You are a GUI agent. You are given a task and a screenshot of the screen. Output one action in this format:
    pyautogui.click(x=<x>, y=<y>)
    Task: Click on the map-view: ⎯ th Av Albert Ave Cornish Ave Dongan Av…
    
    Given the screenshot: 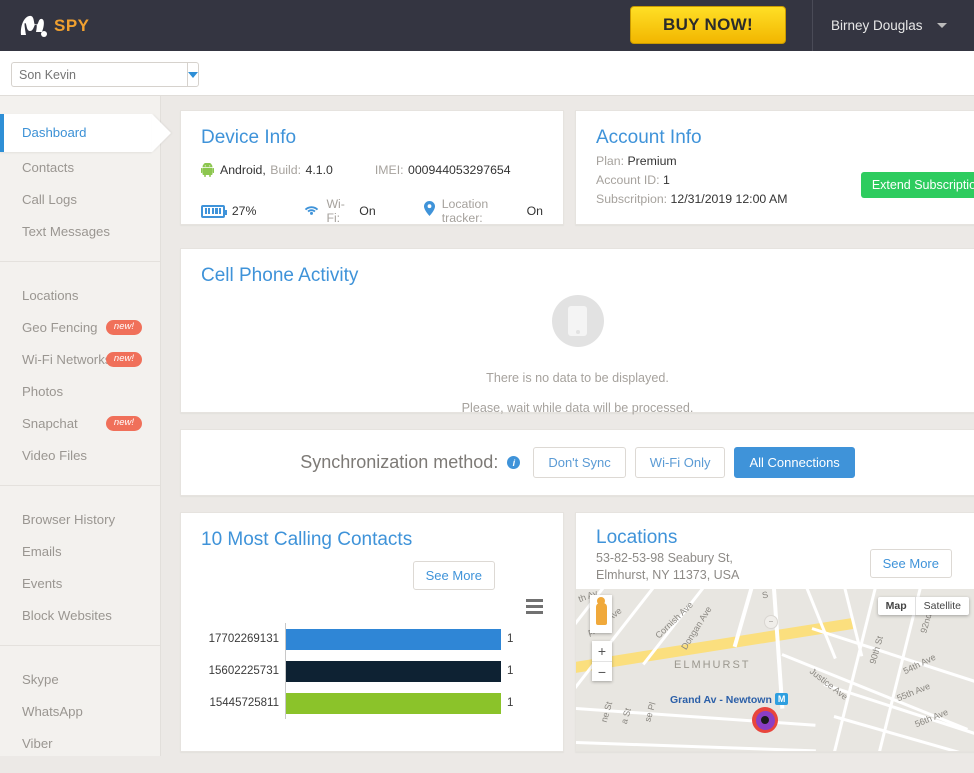 What is the action you would take?
    pyautogui.click(x=775, y=670)
    